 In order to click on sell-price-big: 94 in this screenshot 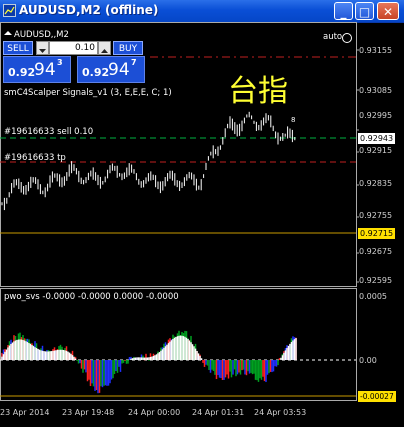, I will do `click(45, 70)`.